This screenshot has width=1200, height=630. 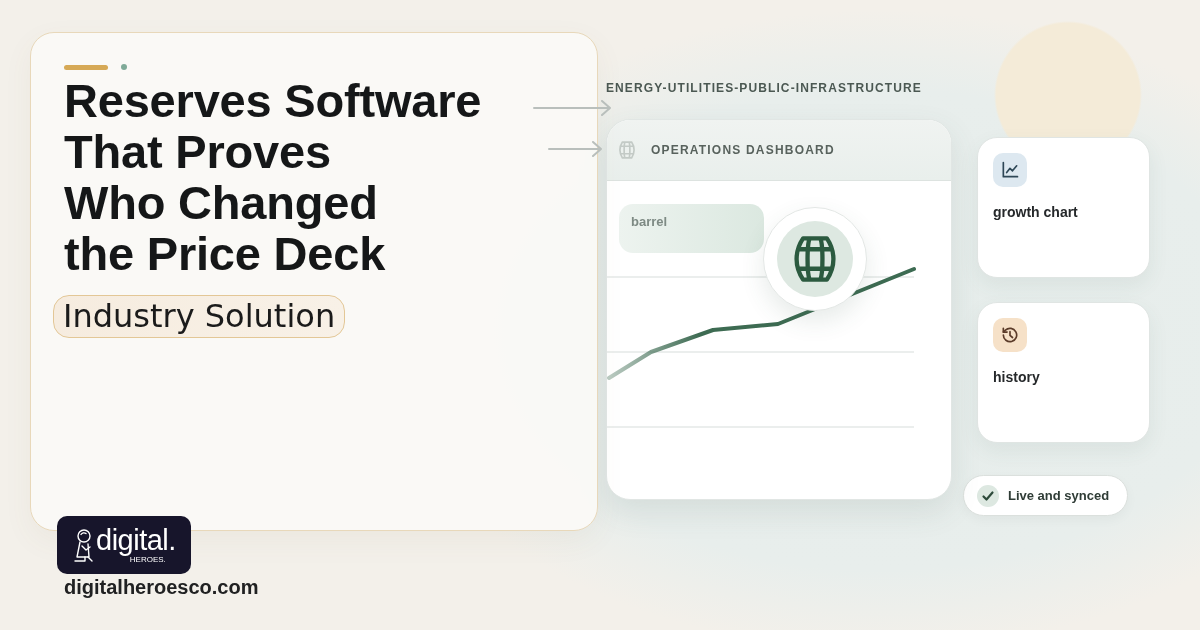 I want to click on history-icon, so click(x=1010, y=335).